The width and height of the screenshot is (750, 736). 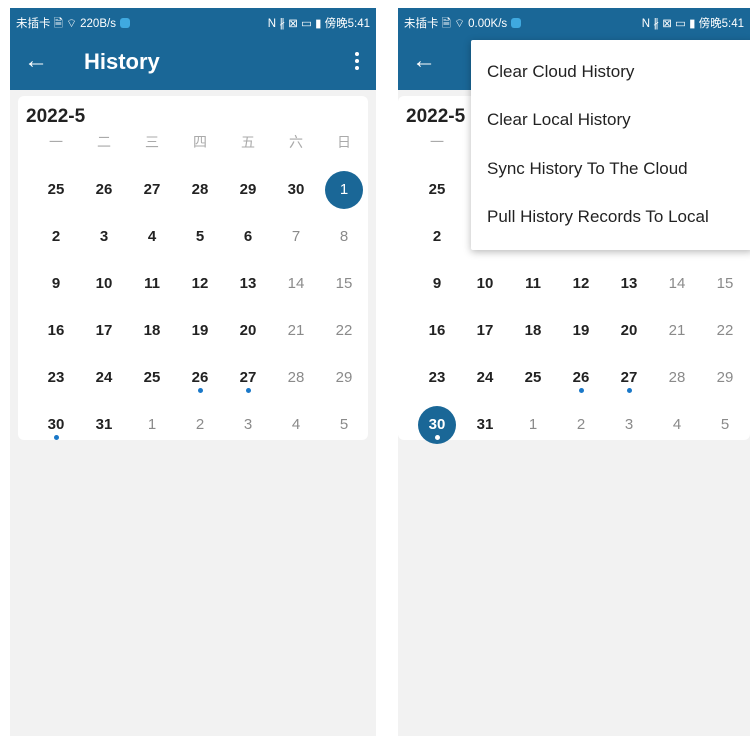 I want to click on shield-icon, so click(x=516, y=23).